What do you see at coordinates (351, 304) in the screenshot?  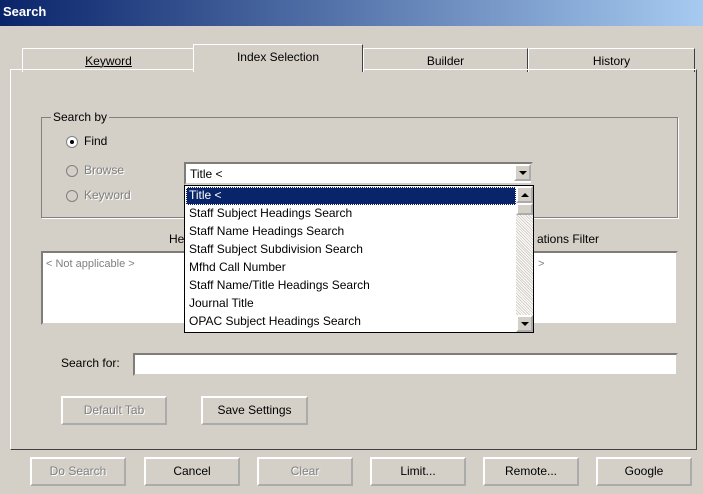 I see `dropdown-item-journal-title: Journal Title` at bounding box center [351, 304].